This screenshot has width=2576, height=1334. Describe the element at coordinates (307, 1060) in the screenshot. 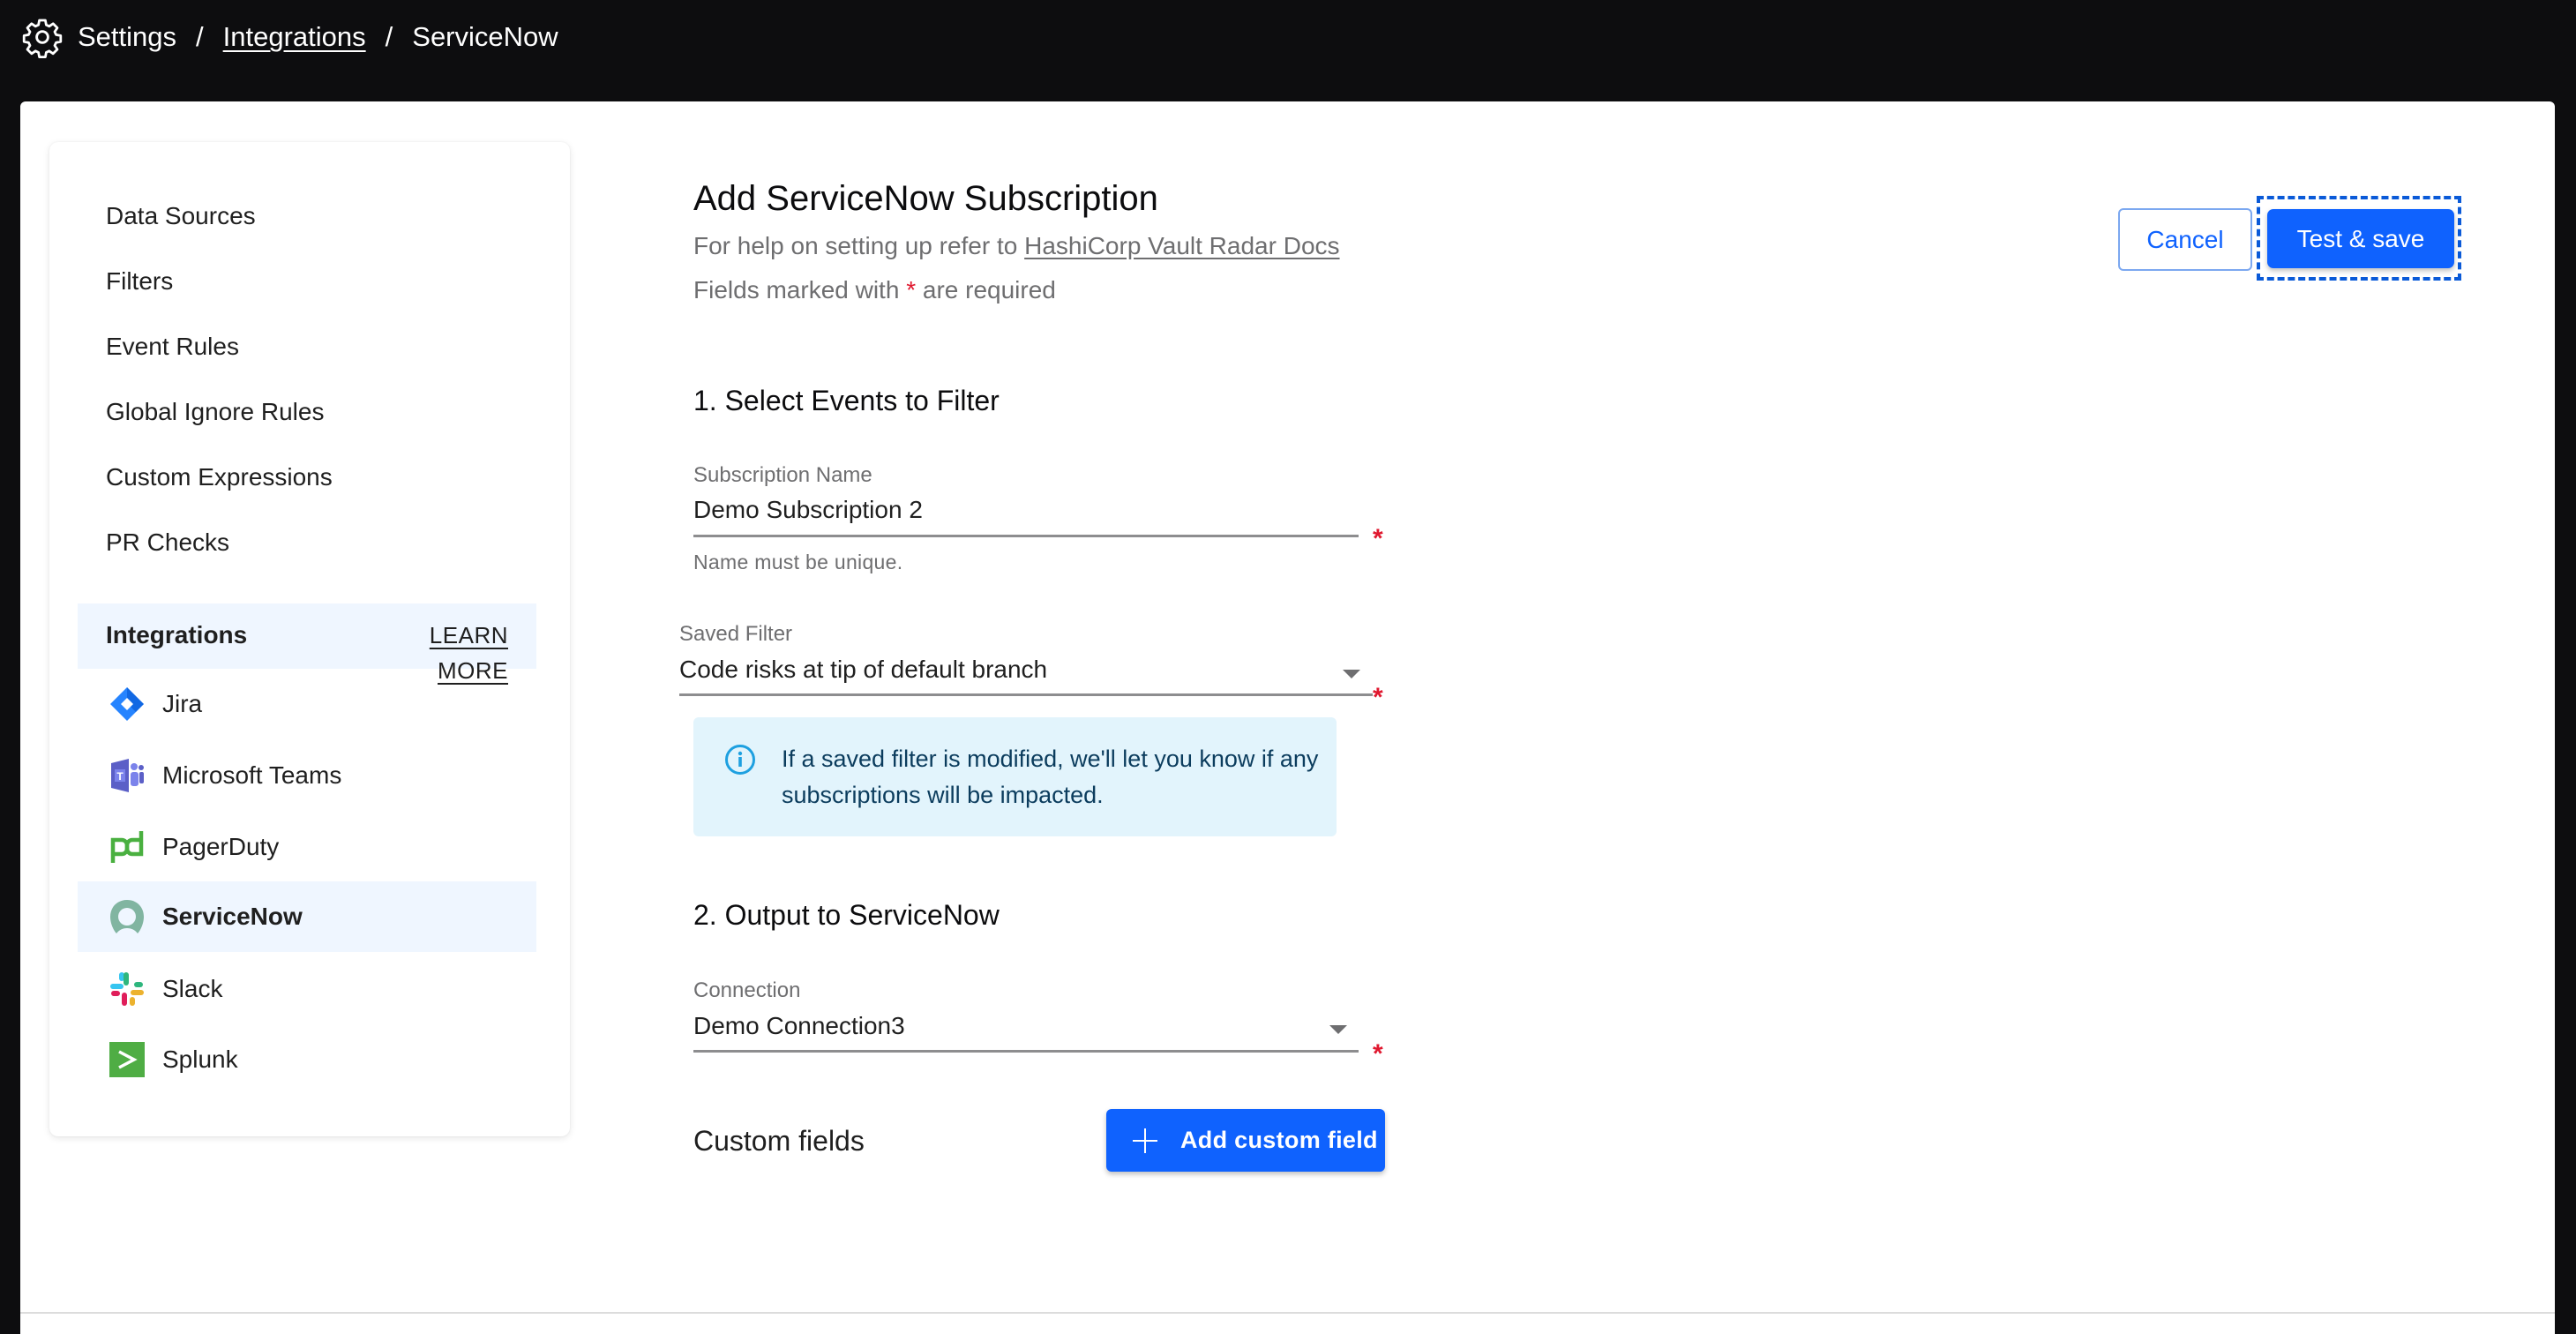

I see `sidebar-item-splunk: Splunk` at that location.